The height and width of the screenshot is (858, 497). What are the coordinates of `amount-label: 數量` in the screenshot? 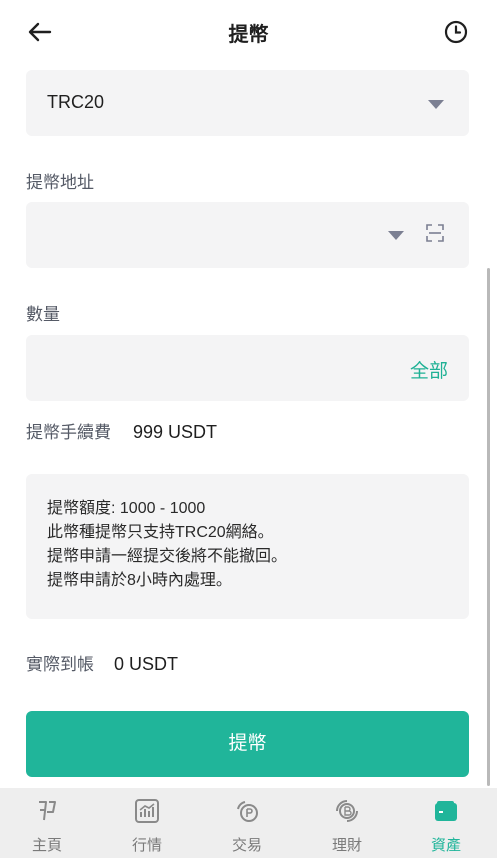 It's located at (43, 314).